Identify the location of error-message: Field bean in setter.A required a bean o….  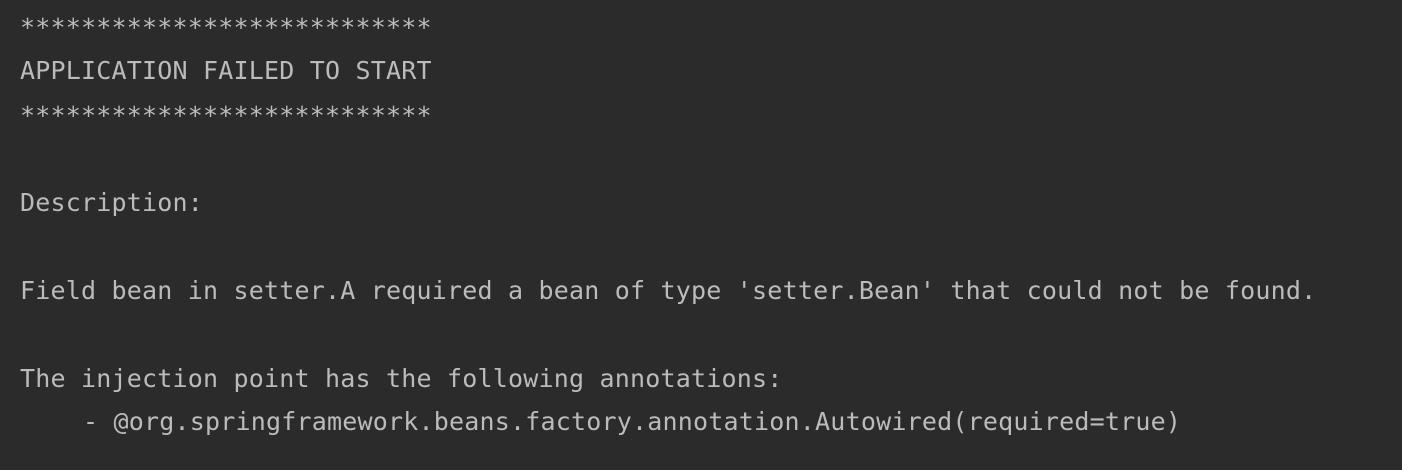
(668, 290).